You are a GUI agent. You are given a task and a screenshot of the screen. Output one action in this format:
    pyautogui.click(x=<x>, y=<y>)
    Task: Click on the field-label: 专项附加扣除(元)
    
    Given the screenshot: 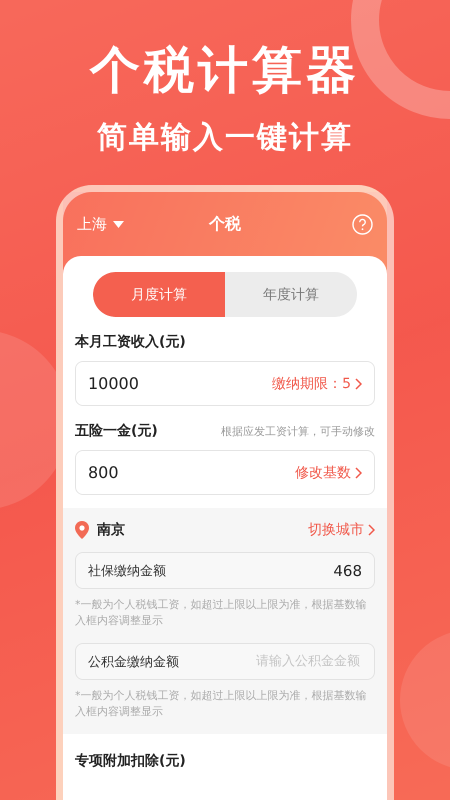 What is the action you would take?
    pyautogui.click(x=130, y=761)
    